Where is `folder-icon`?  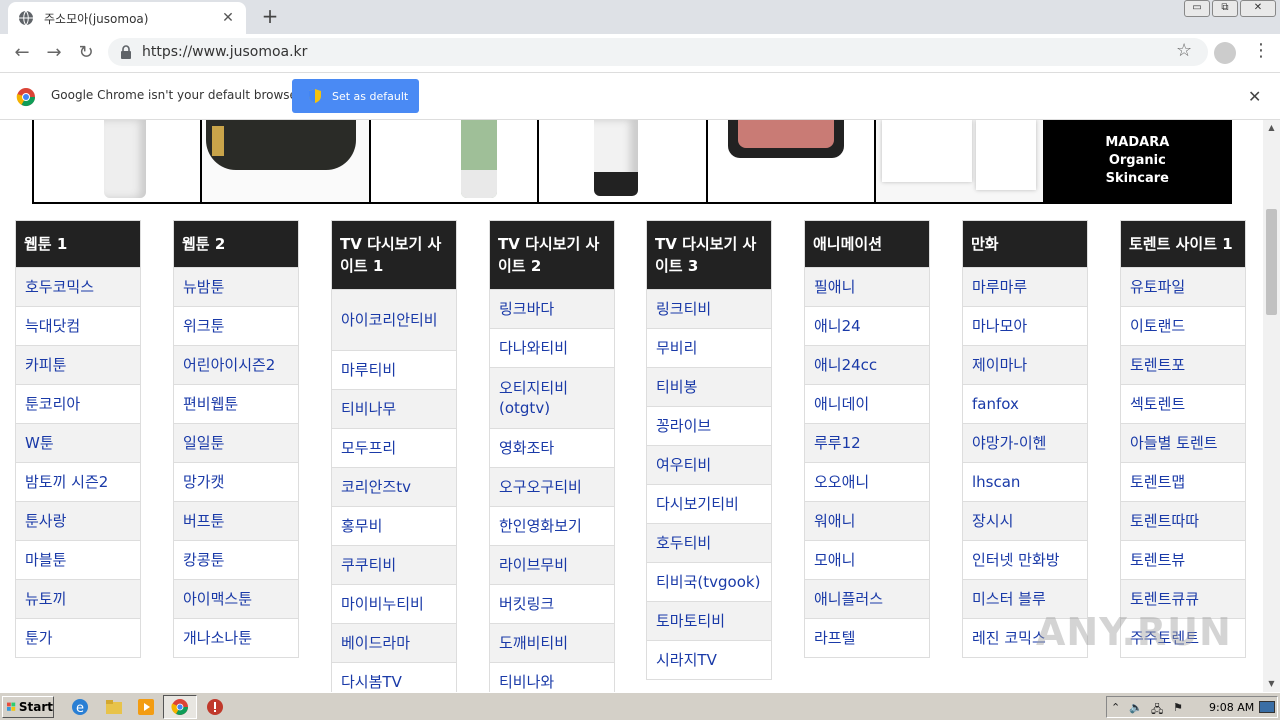
folder-icon is located at coordinates (114, 707).